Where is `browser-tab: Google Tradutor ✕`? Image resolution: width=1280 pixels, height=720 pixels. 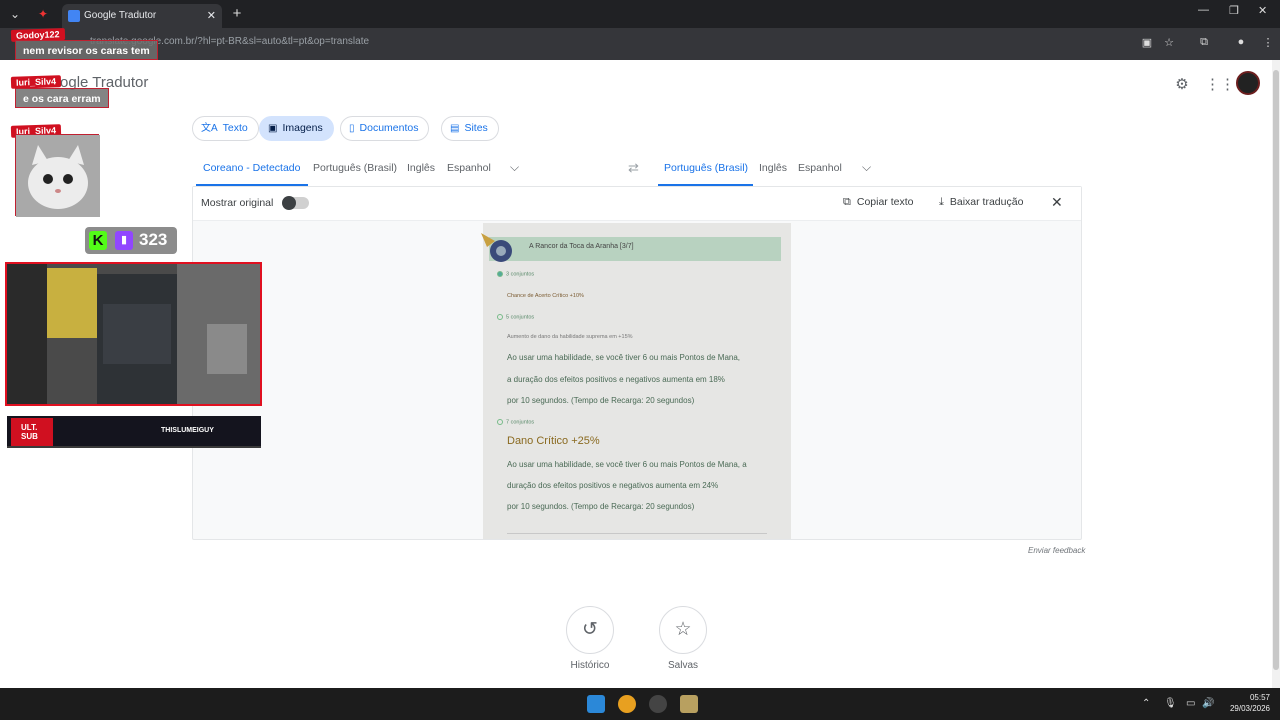 browser-tab: Google Tradutor ✕ is located at coordinates (142, 16).